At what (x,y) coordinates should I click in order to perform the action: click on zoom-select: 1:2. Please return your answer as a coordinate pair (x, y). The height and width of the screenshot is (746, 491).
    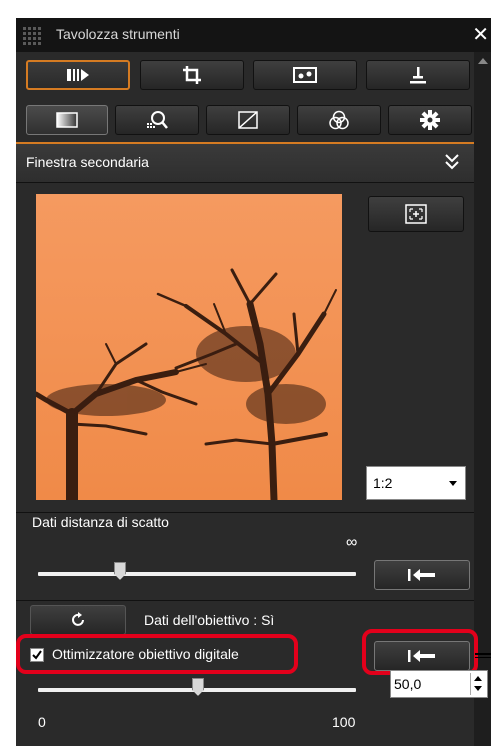
    Looking at the image, I should click on (416, 483).